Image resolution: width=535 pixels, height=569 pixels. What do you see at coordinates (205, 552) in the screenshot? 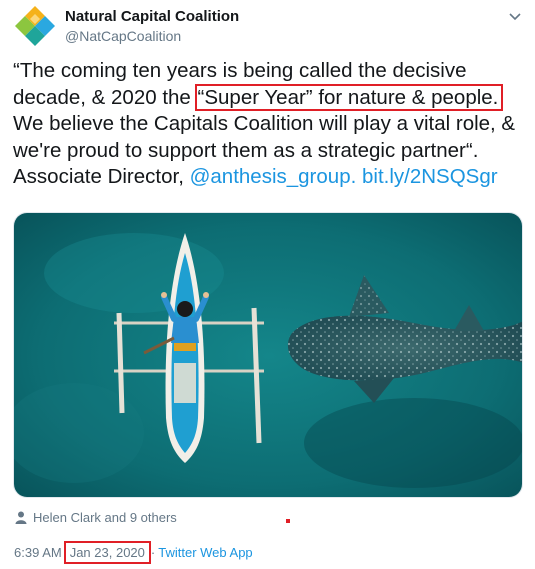
I see `source-app-link: Twitter Web App` at bounding box center [205, 552].